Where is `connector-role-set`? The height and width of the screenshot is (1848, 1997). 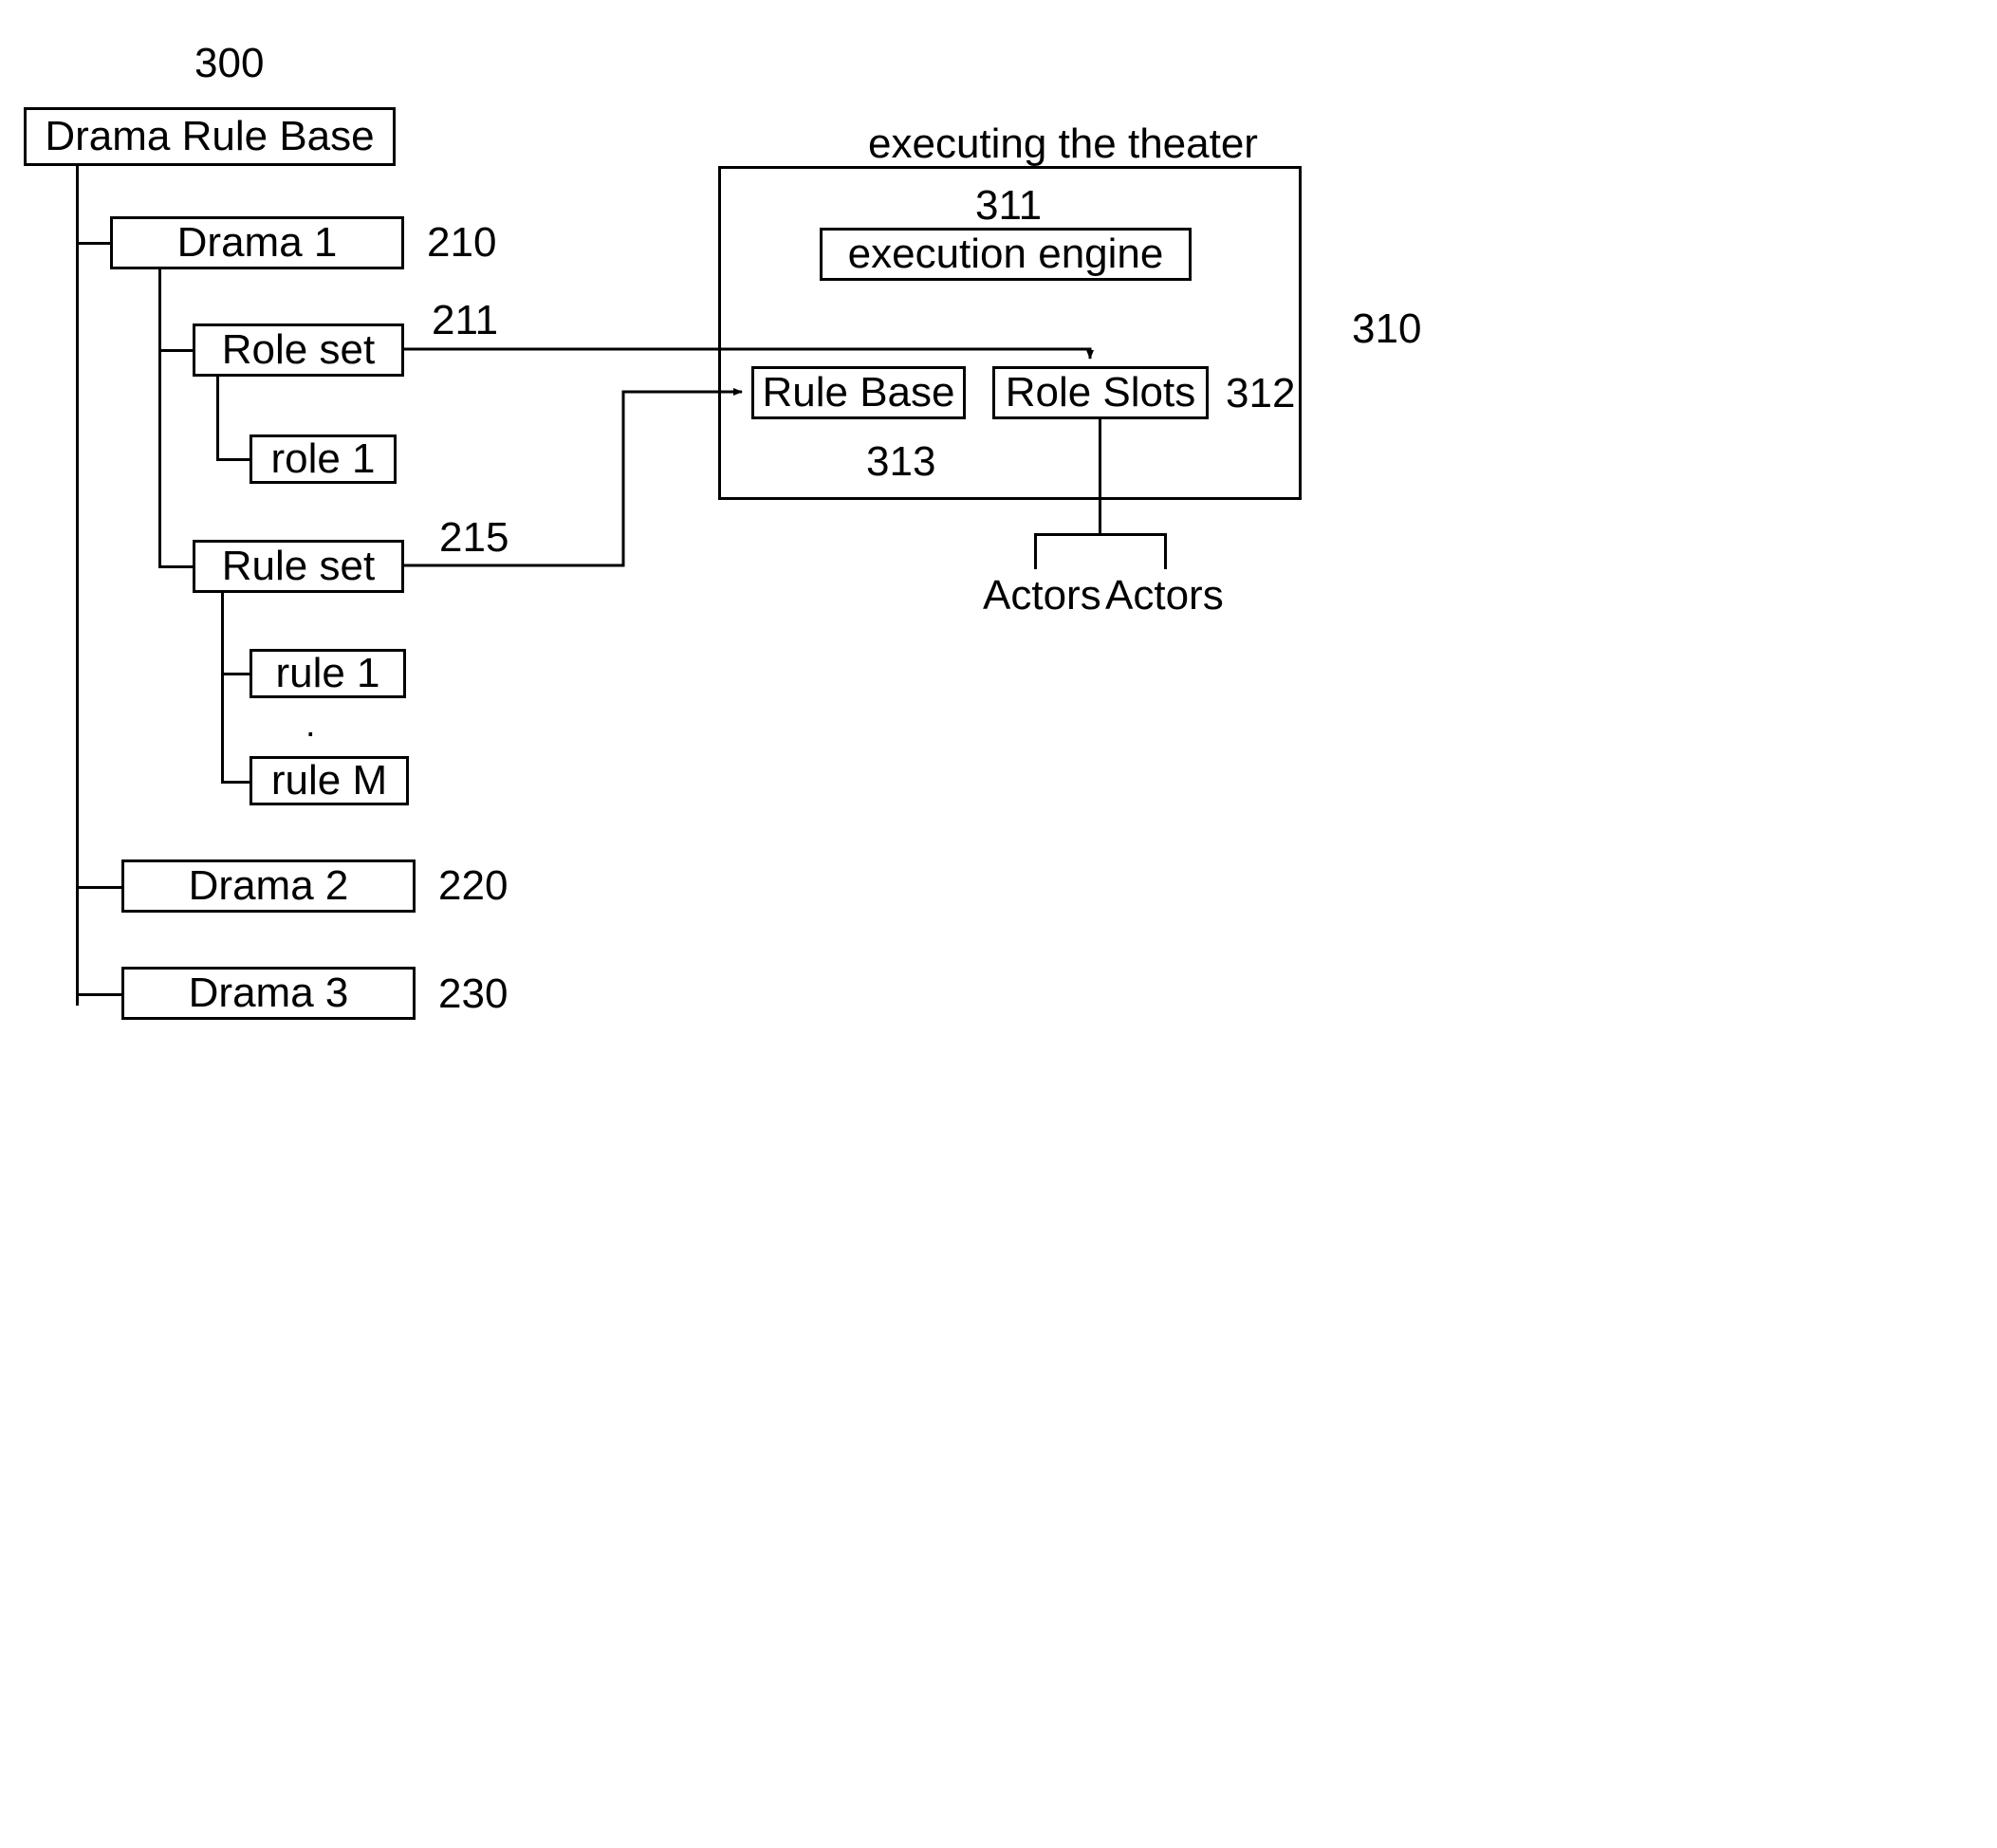 connector-role-set is located at coordinates (176, 350).